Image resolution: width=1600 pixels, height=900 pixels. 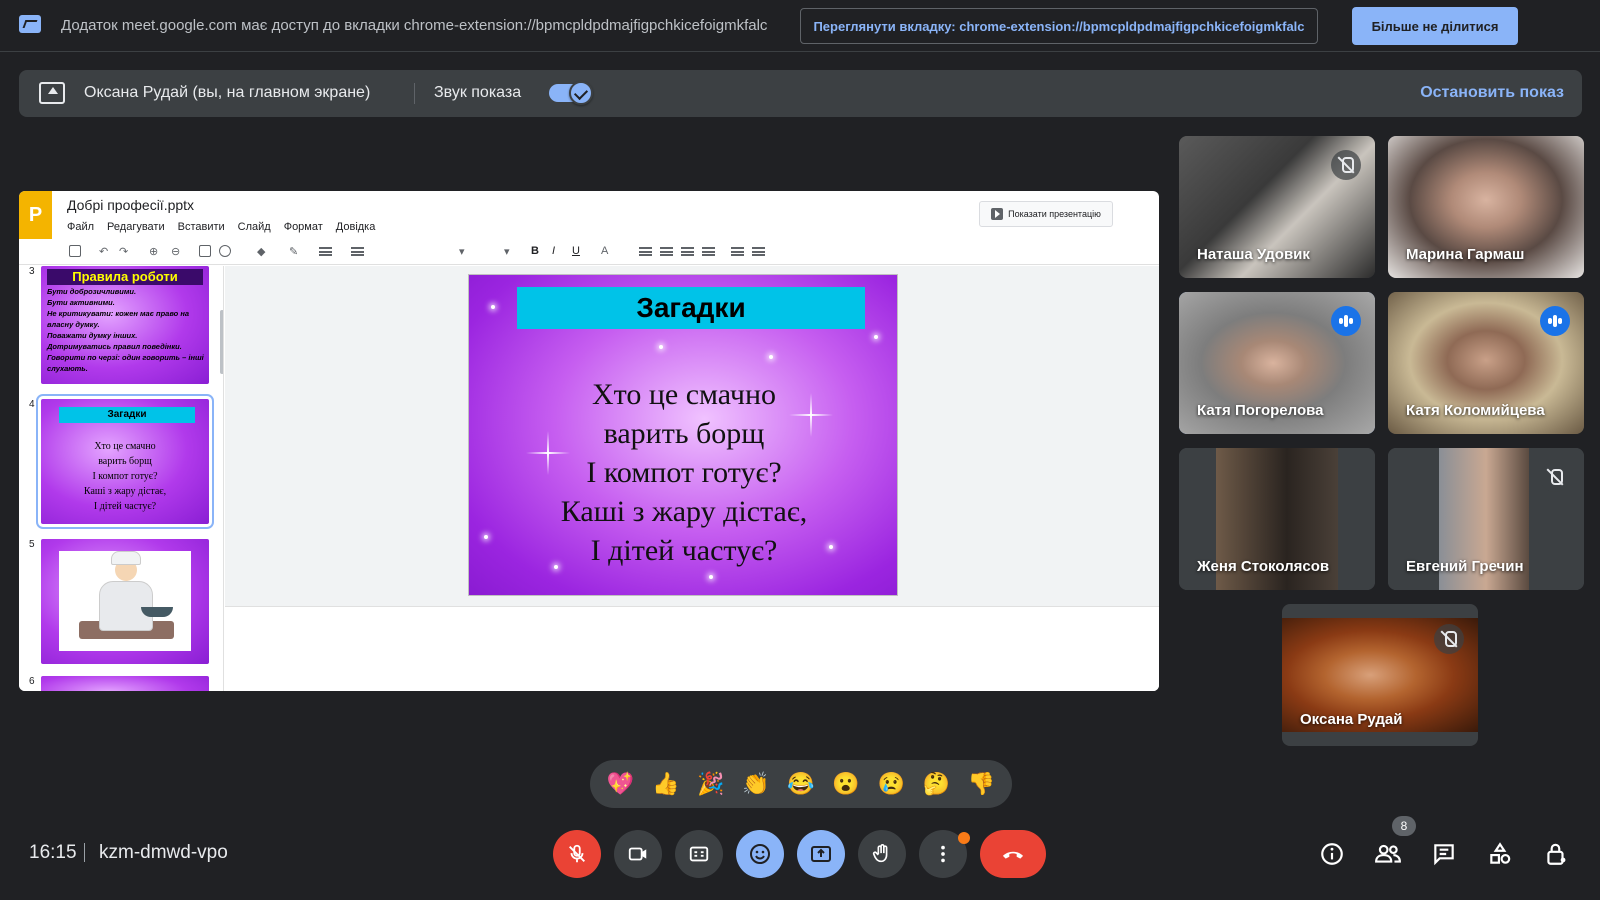 What do you see at coordinates (666, 784) in the screenshot?
I see `reaction-thumbs-up: 👍` at bounding box center [666, 784].